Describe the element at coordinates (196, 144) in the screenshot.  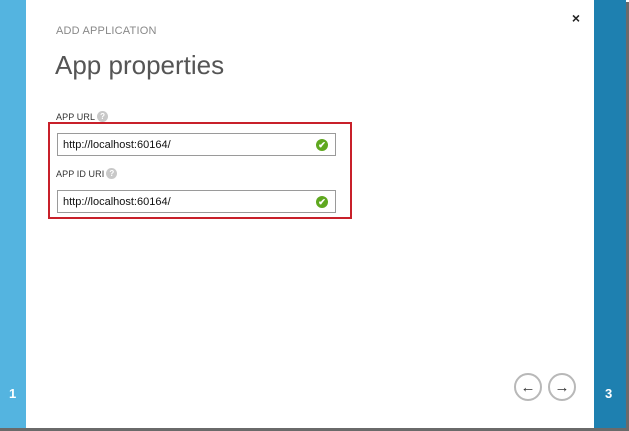
I see `app-url-input: http://localhost:60164/ ✔` at that location.